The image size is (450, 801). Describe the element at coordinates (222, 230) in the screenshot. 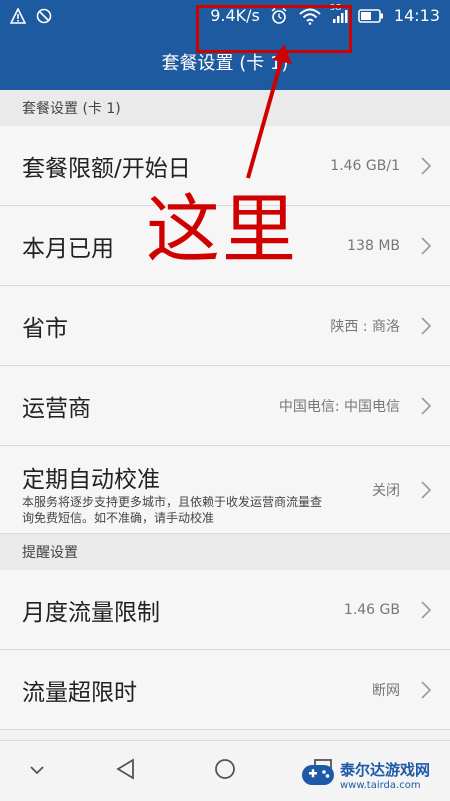

I see `annotation-text: 这里` at that location.